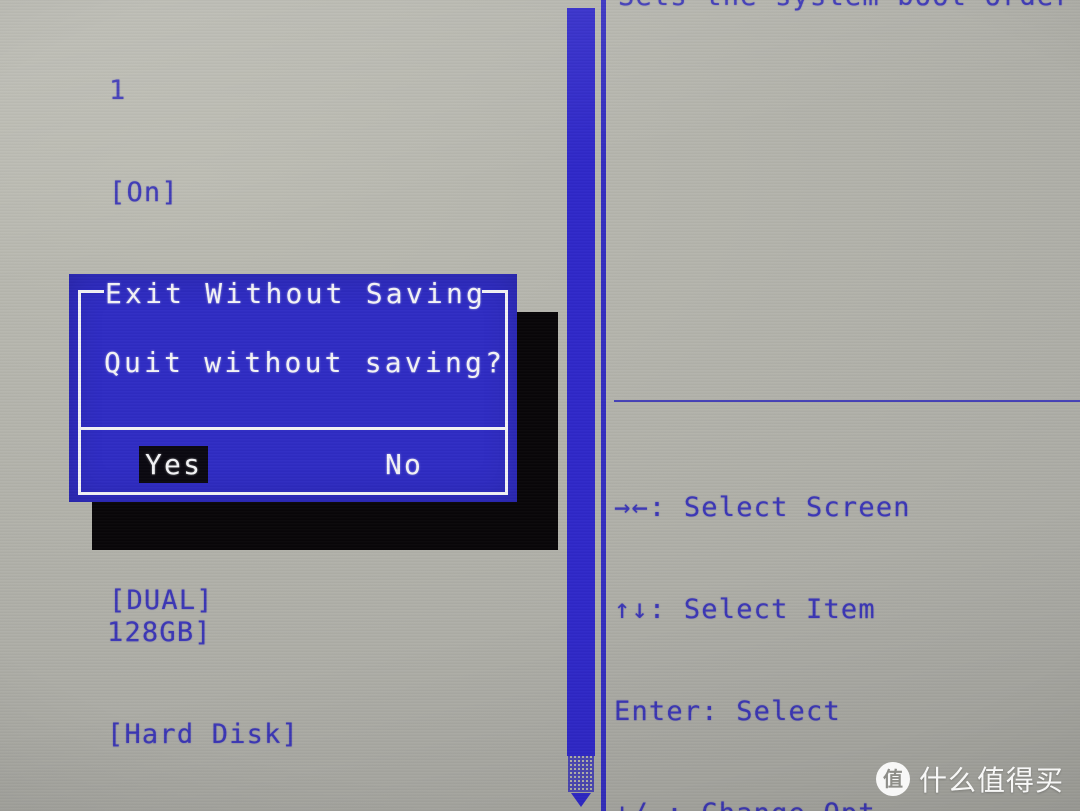 The width and height of the screenshot is (1080, 811). What do you see at coordinates (991, 780) in the screenshot?
I see `watermark-text: 什么值得买` at bounding box center [991, 780].